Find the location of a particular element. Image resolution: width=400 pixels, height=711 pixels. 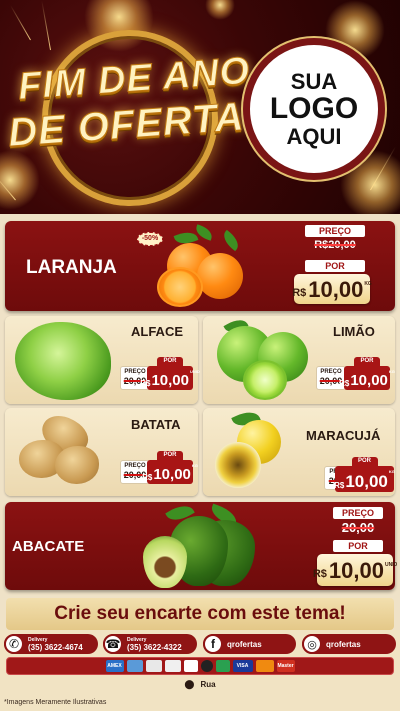

passionfruit-half-graphic is located at coordinates (238, 465).